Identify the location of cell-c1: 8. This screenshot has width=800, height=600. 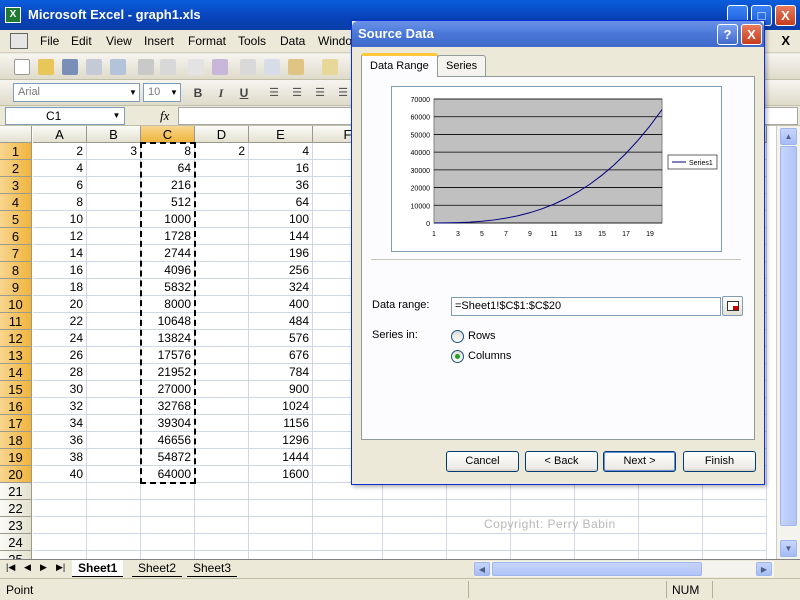
(168, 151).